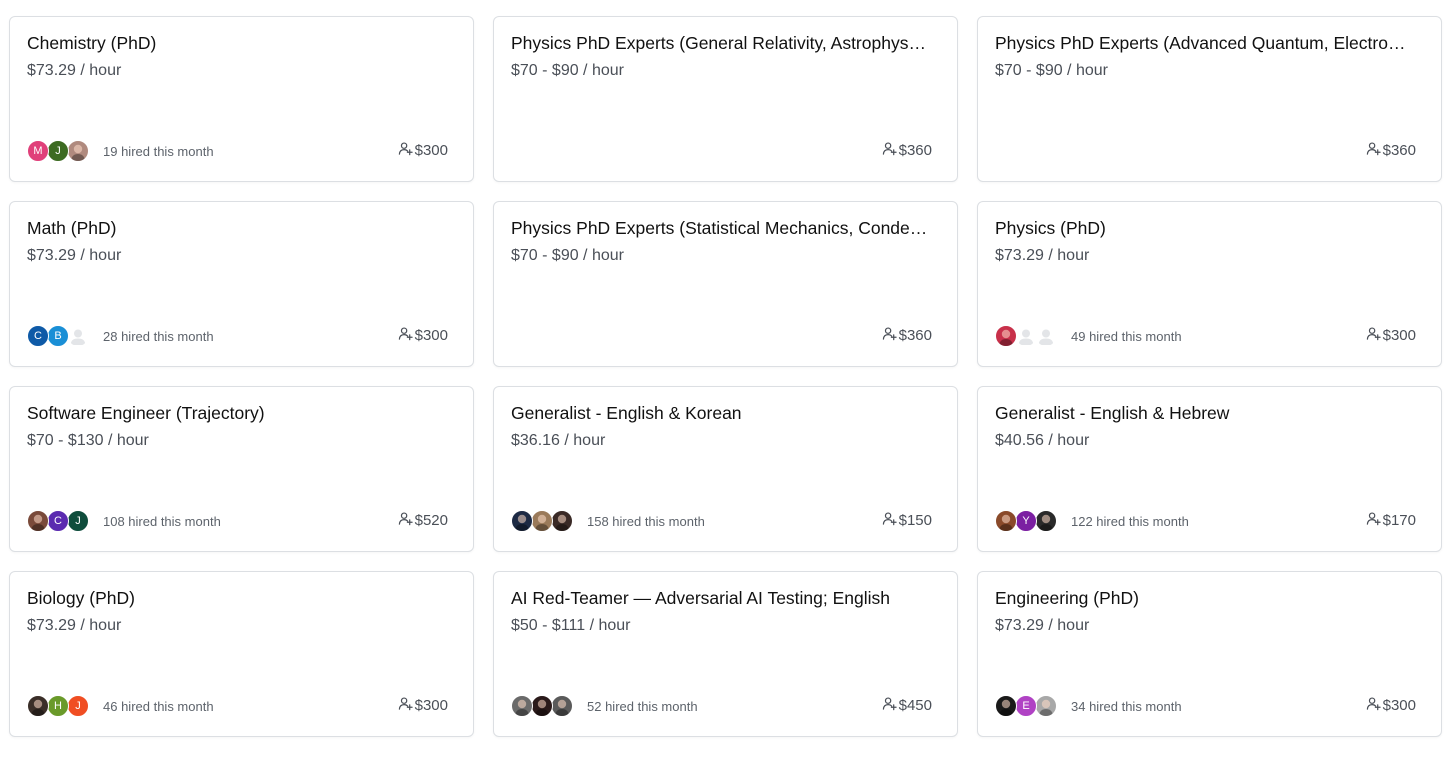 The image size is (1456, 770). I want to click on hired-avatars, so click(542, 521).